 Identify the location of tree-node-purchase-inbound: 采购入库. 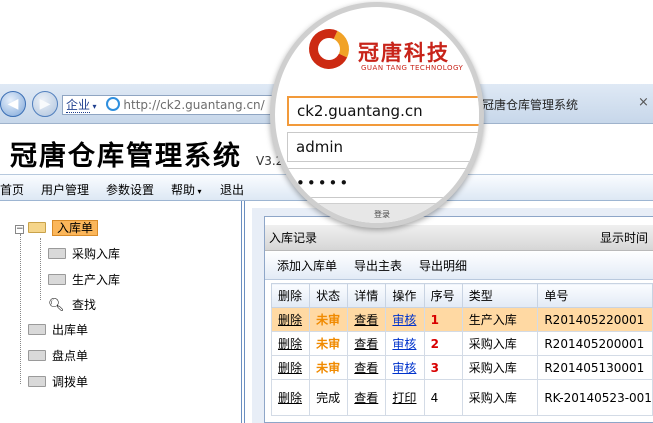
(84, 254).